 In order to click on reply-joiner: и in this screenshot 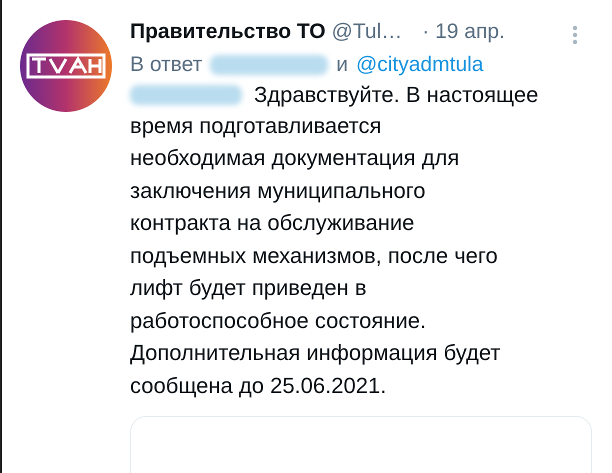, I will do `click(342, 64)`.